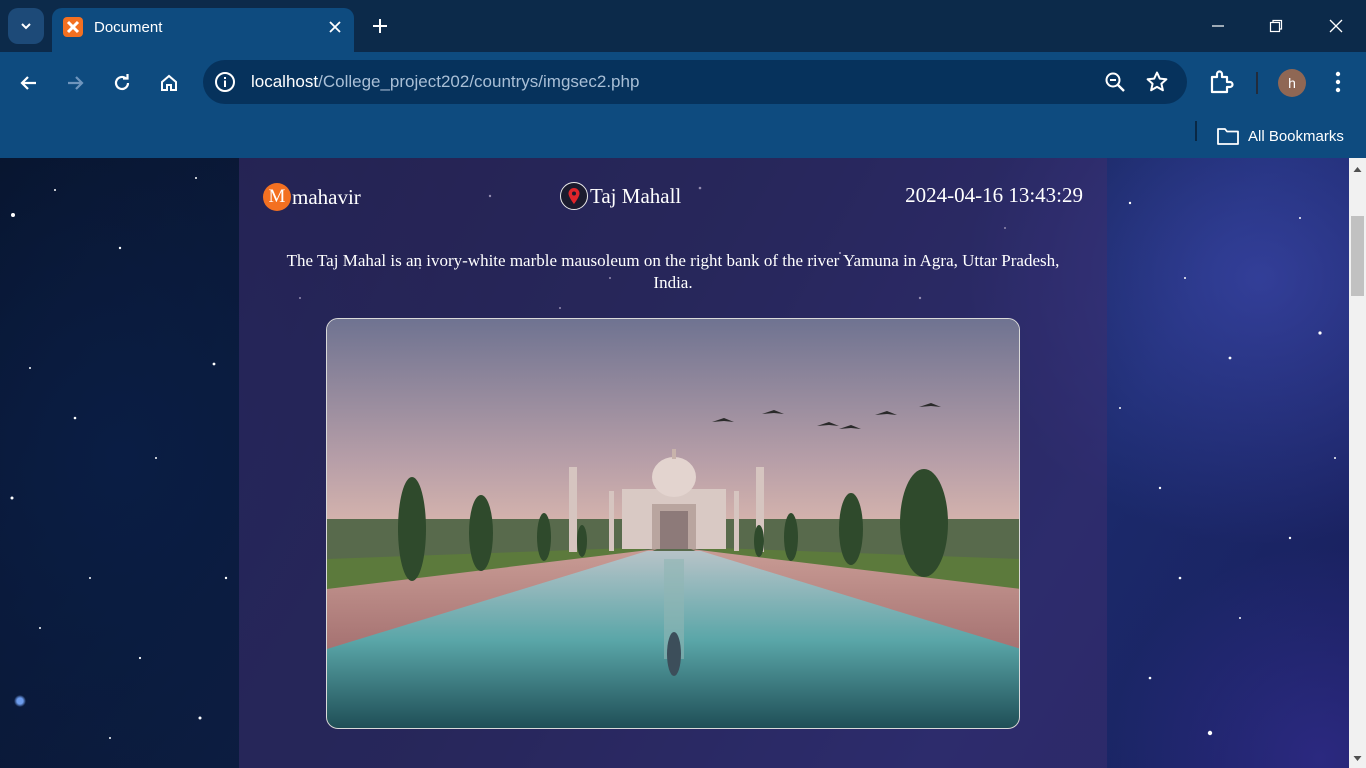 This screenshot has width=1366, height=768. I want to click on location-name: Taj Mahall, so click(636, 195).